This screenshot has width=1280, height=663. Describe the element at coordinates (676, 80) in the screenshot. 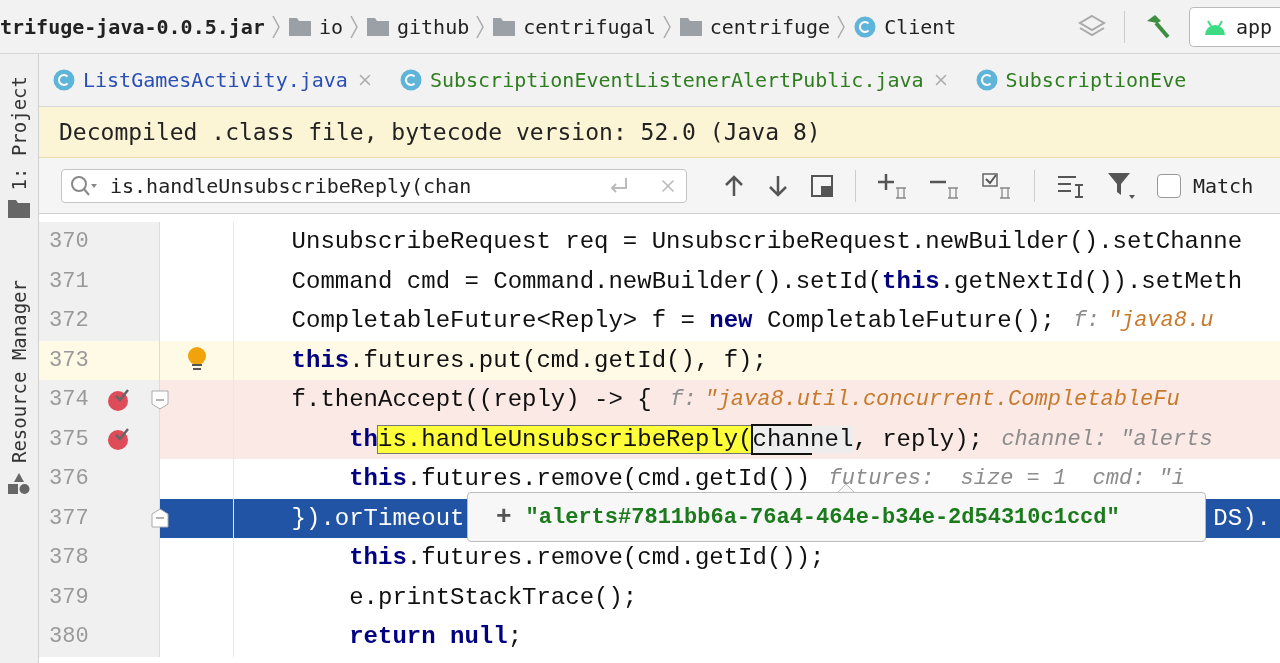

I see `editor-tab: SubscriptionEventListenerAlertPublic.java` at that location.